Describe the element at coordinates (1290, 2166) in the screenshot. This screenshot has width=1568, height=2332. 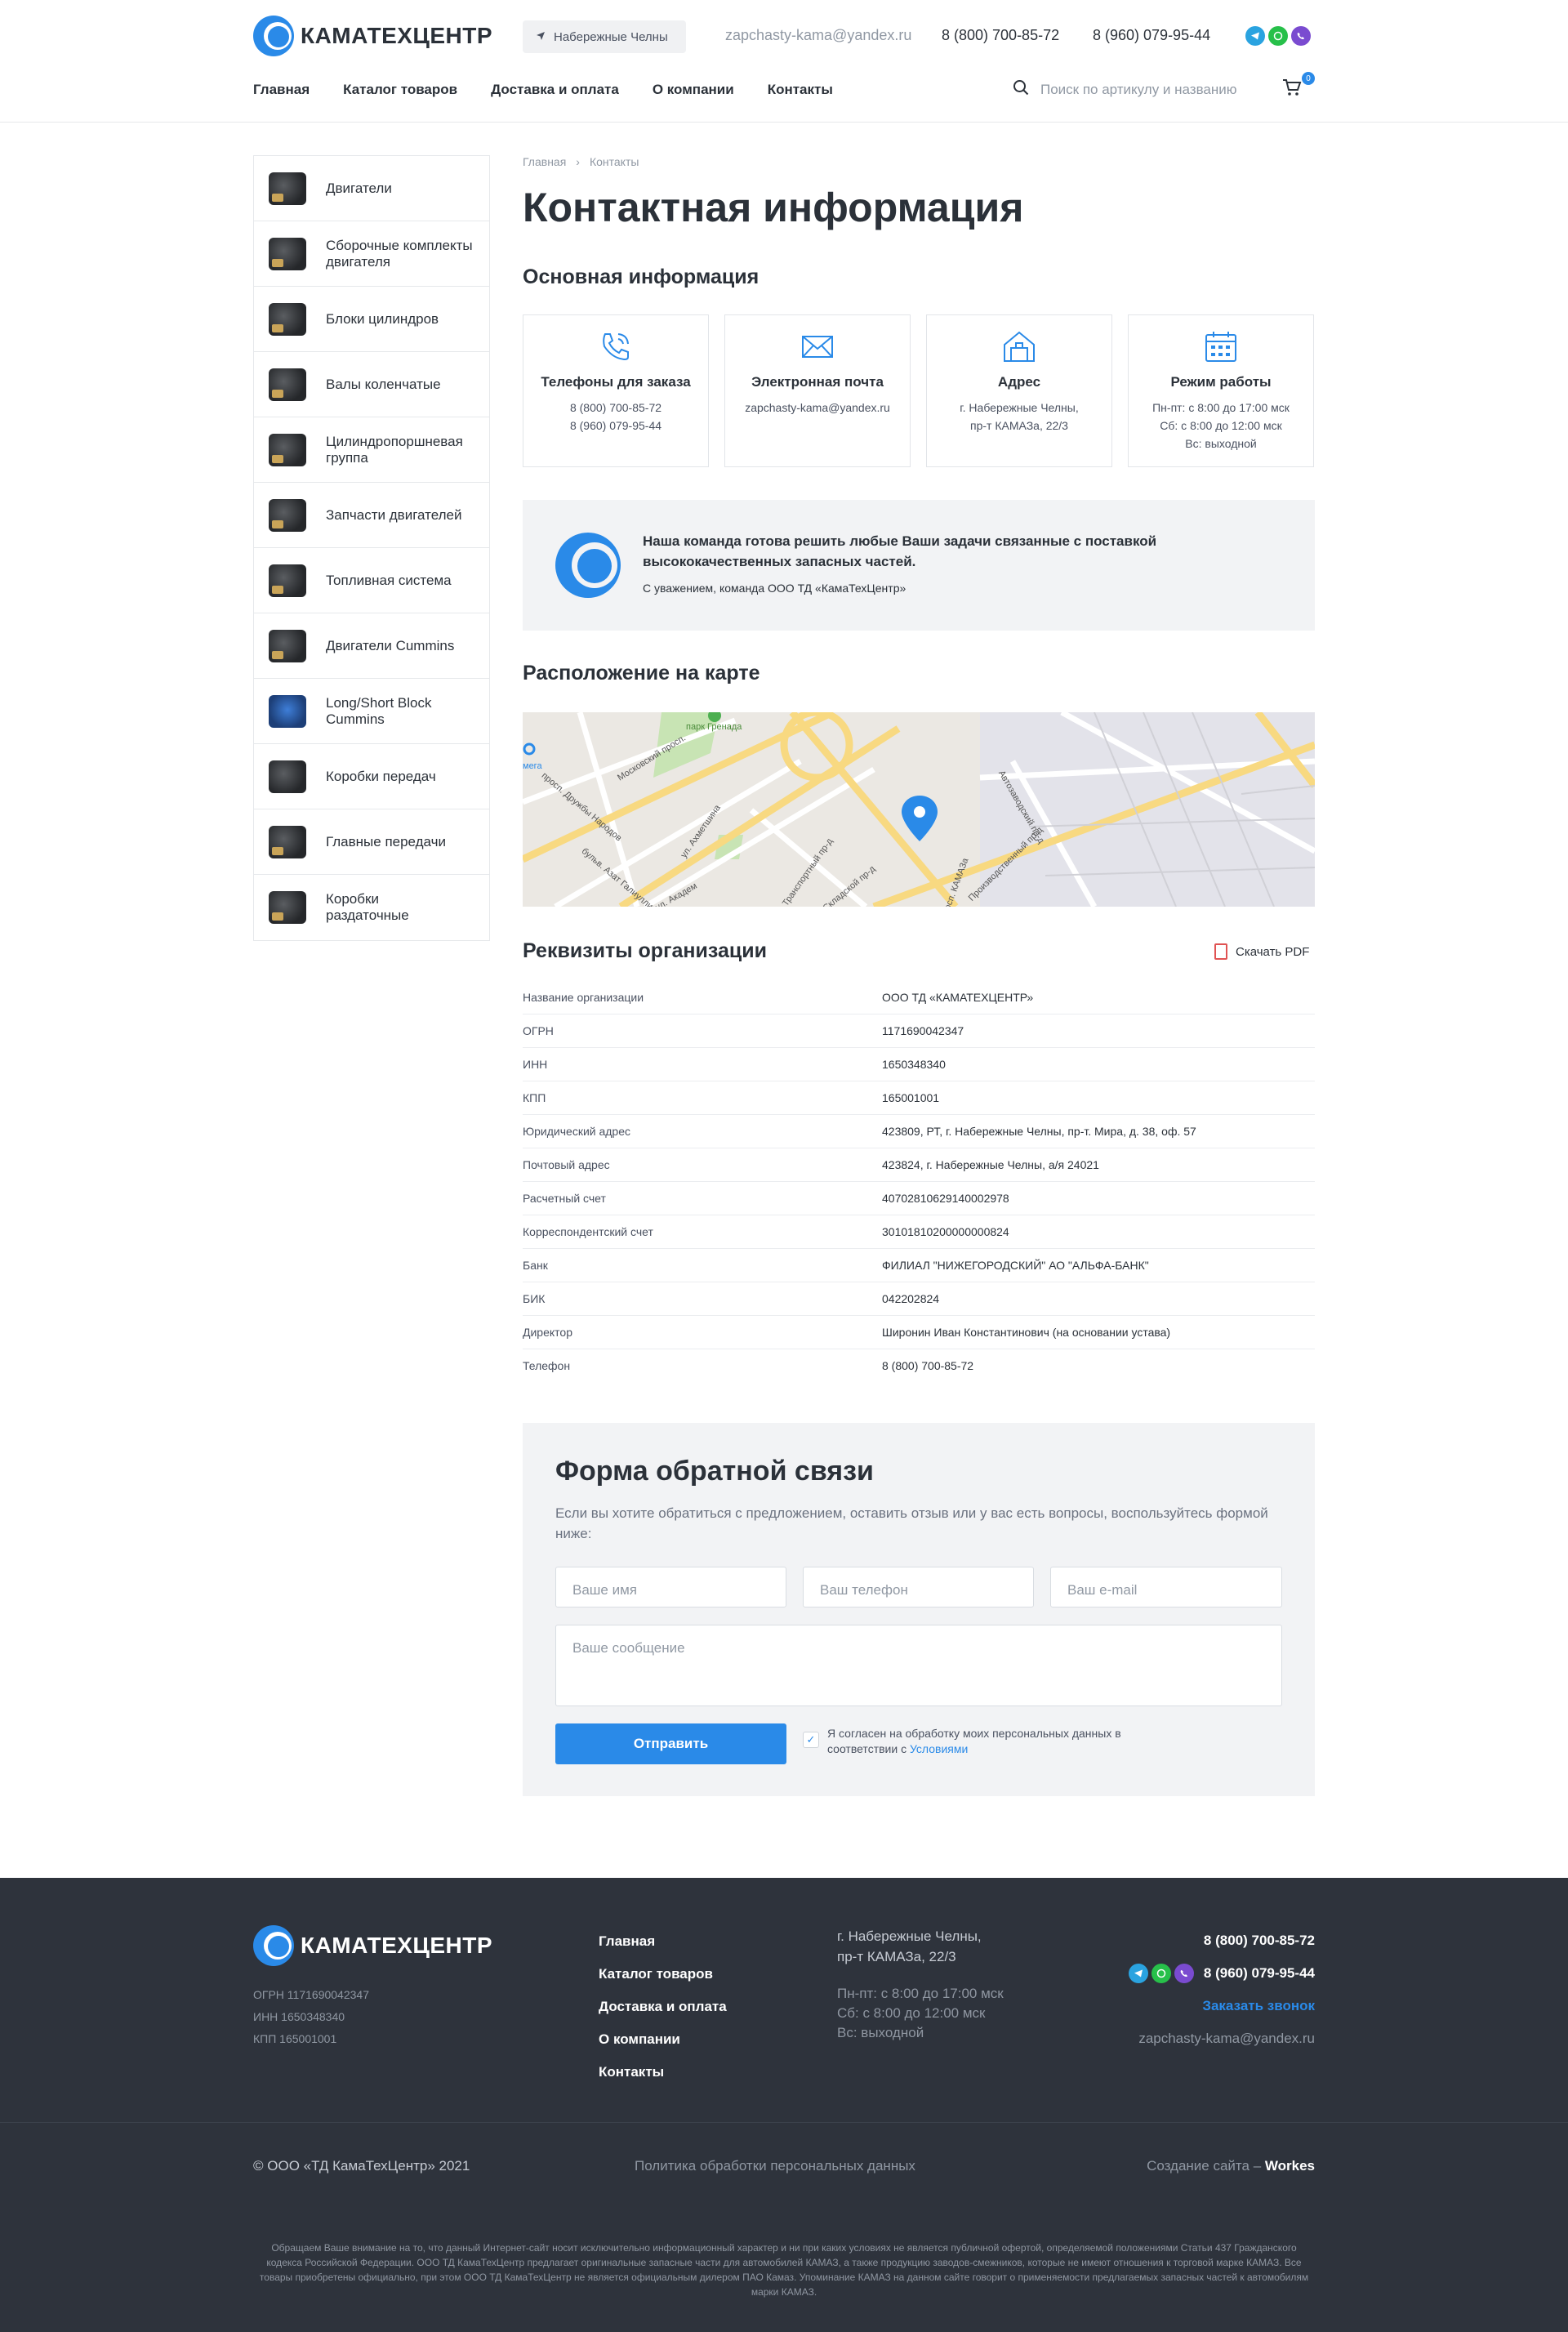
I see `developer-link: Workes` at that location.